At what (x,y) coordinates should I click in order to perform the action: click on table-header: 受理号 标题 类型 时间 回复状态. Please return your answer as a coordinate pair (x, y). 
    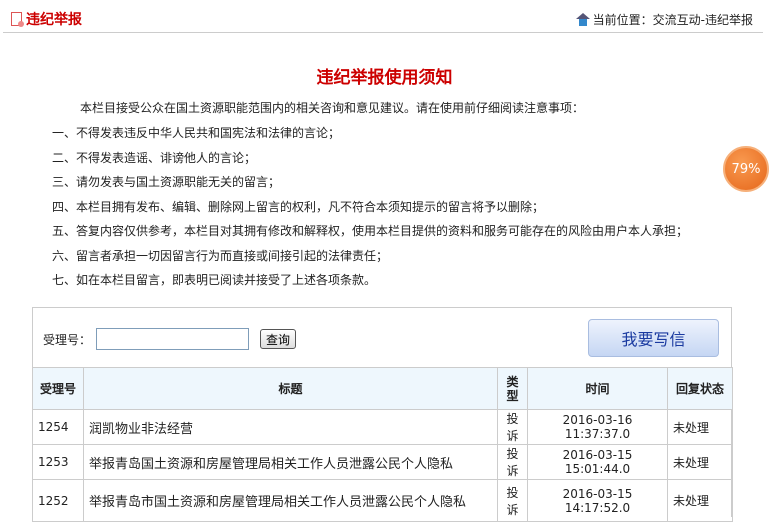
    Looking at the image, I should click on (382, 388).